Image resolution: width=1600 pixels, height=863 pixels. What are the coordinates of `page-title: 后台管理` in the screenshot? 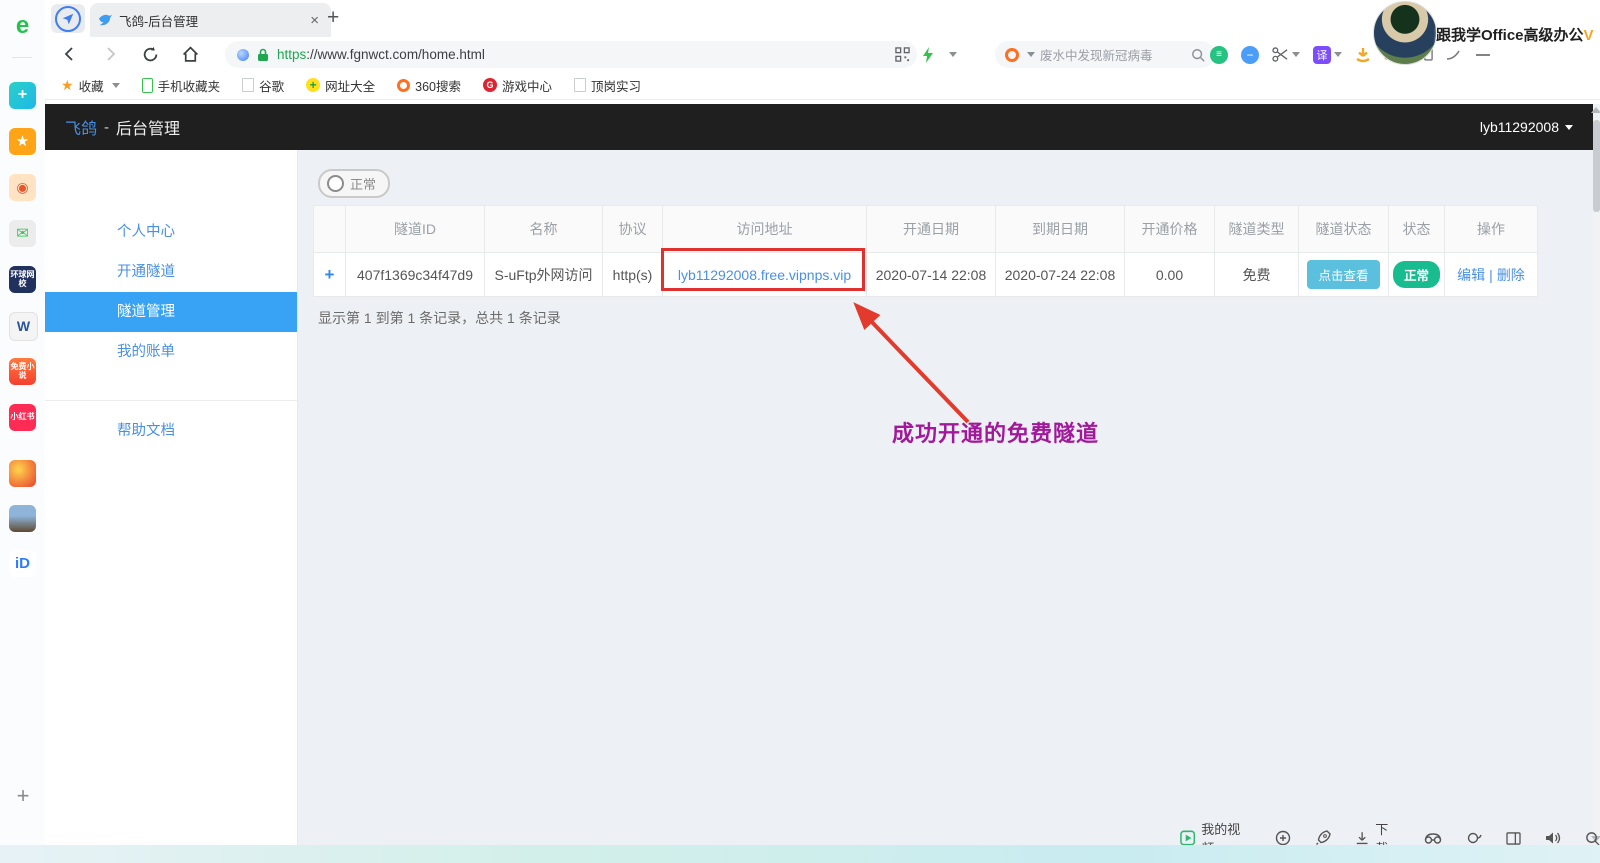 It's located at (148, 129).